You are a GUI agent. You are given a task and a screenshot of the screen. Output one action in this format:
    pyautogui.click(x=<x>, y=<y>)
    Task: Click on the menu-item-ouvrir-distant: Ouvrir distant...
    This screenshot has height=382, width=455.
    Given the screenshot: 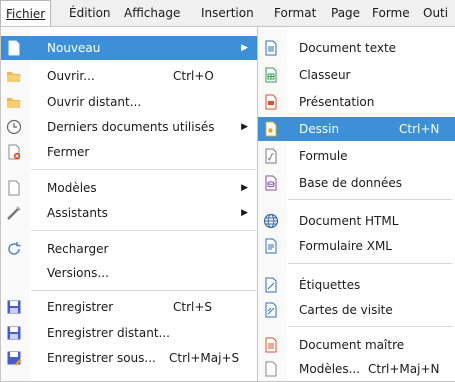 What is the action you would take?
    pyautogui.click(x=130, y=102)
    